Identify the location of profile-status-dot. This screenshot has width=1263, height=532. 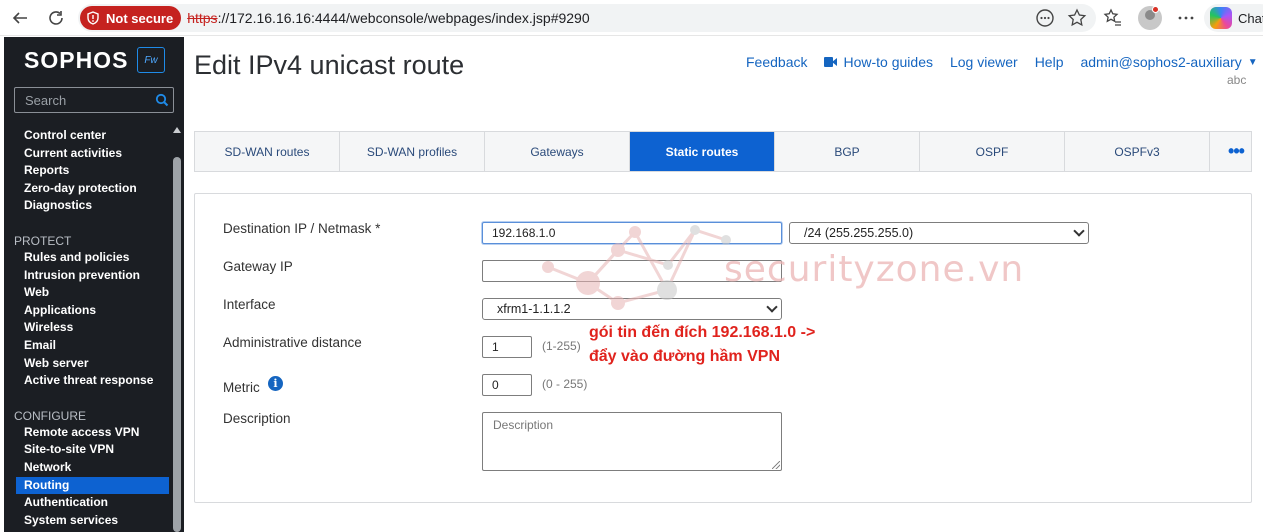
(1155, 9).